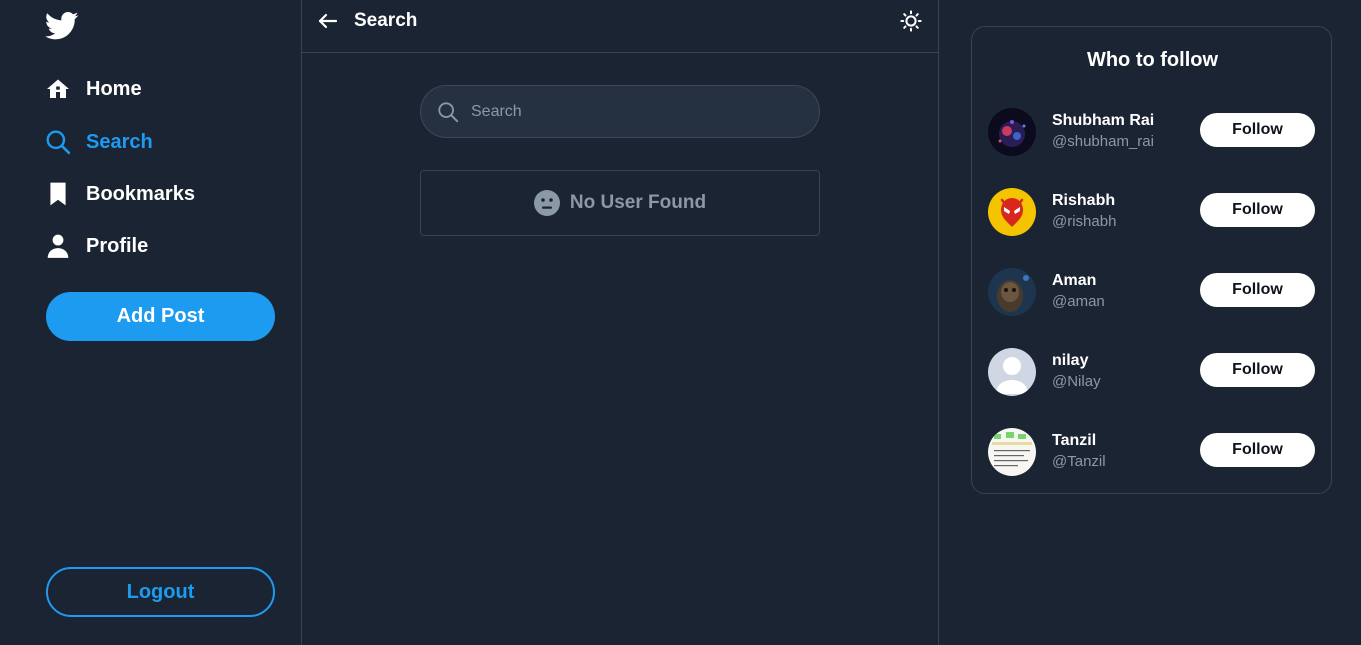  What do you see at coordinates (117, 245) in the screenshot?
I see `sidebar-item-label: Profile` at bounding box center [117, 245].